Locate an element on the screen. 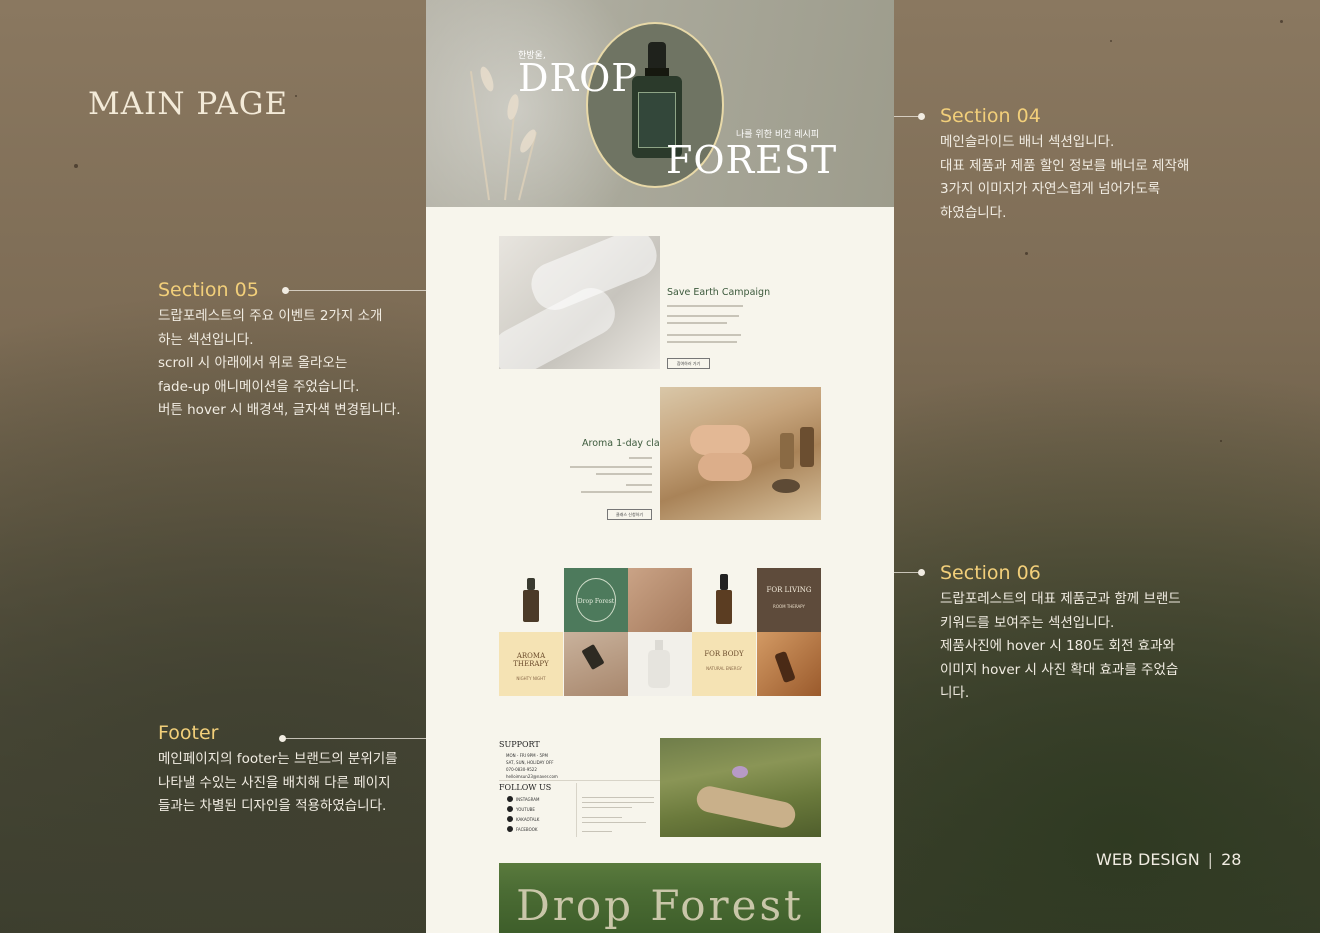 Image resolution: width=1320 pixels, height=933 pixels. product-tile-badge: Drop Forest is located at coordinates (596, 600).